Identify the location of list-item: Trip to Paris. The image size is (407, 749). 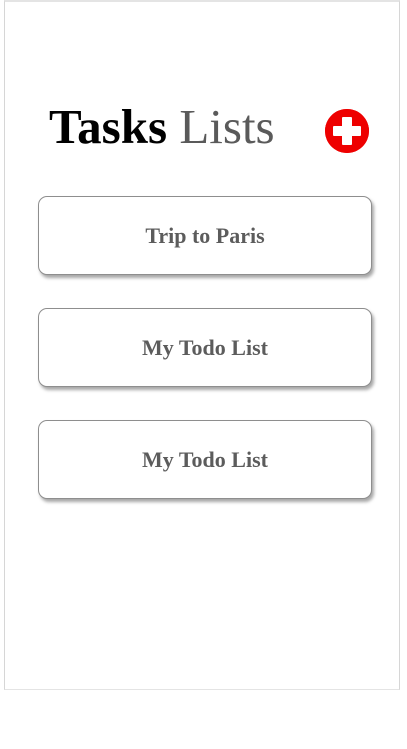
(205, 235).